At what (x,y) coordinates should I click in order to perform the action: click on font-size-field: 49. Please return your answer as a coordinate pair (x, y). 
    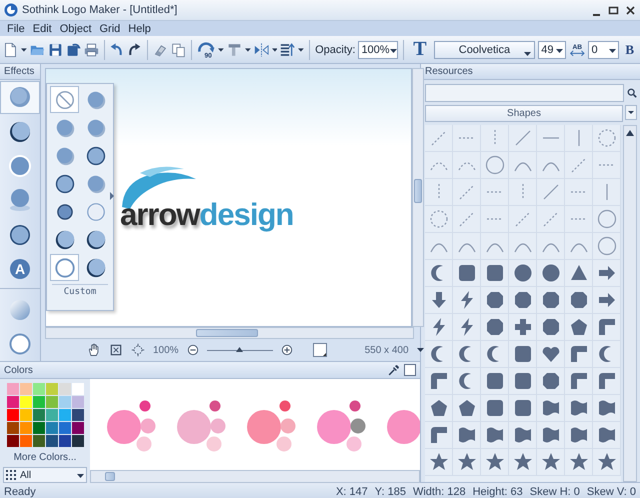
    Looking at the image, I should click on (552, 49).